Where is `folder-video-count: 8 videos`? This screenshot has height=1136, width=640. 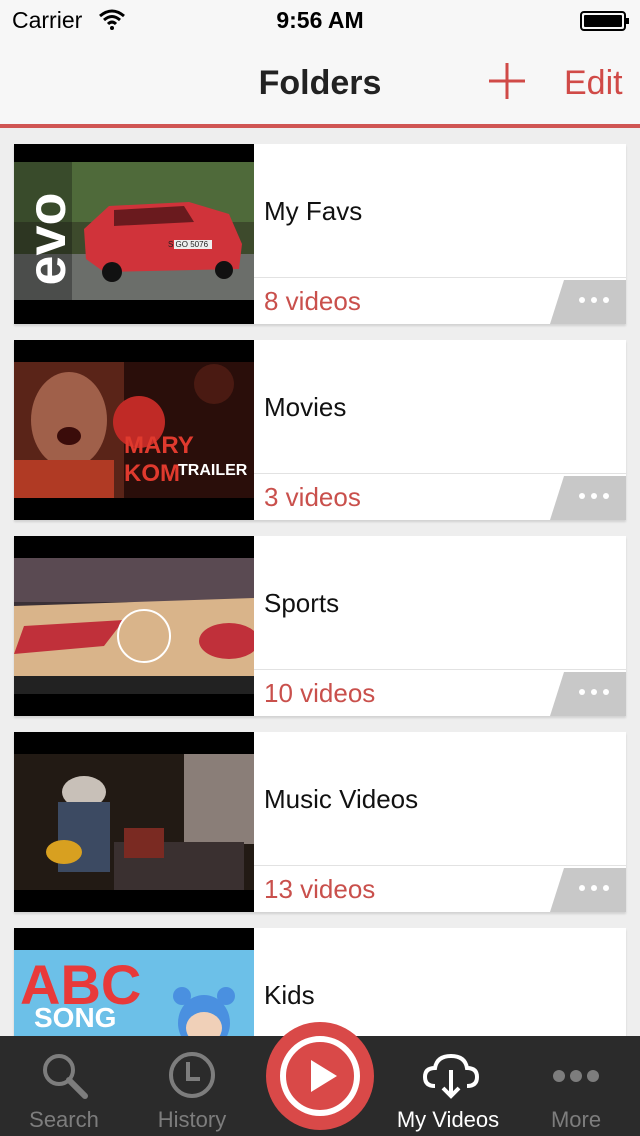 folder-video-count: 8 videos is located at coordinates (312, 301).